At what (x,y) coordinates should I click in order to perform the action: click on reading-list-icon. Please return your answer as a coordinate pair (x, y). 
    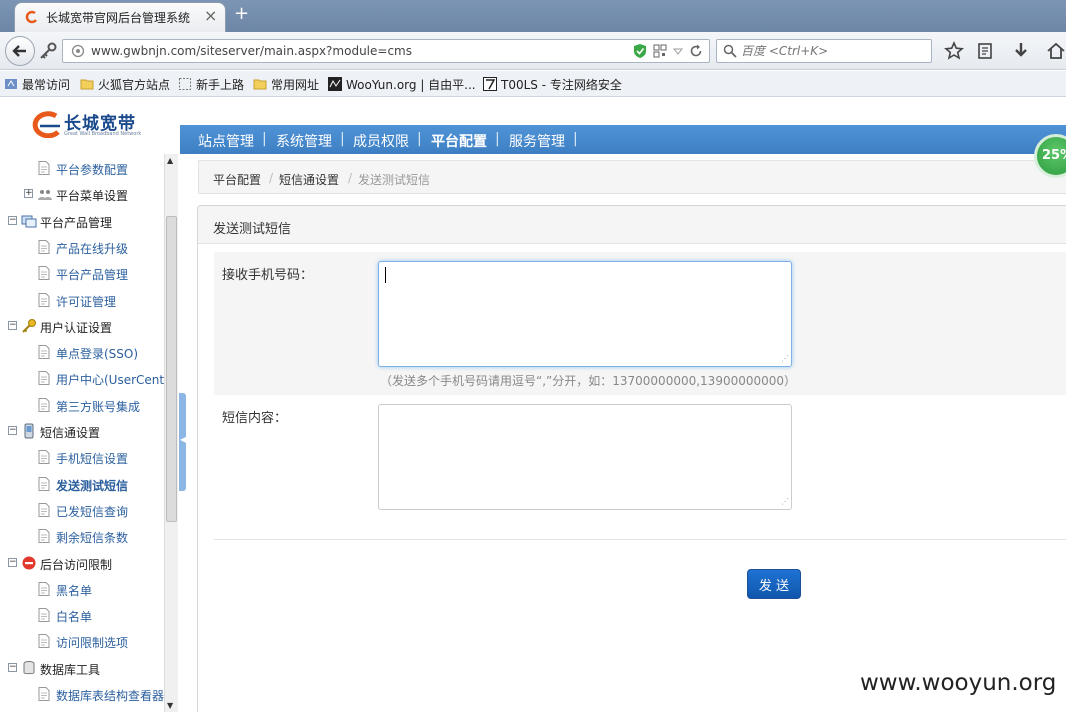
    Looking at the image, I should click on (985, 51).